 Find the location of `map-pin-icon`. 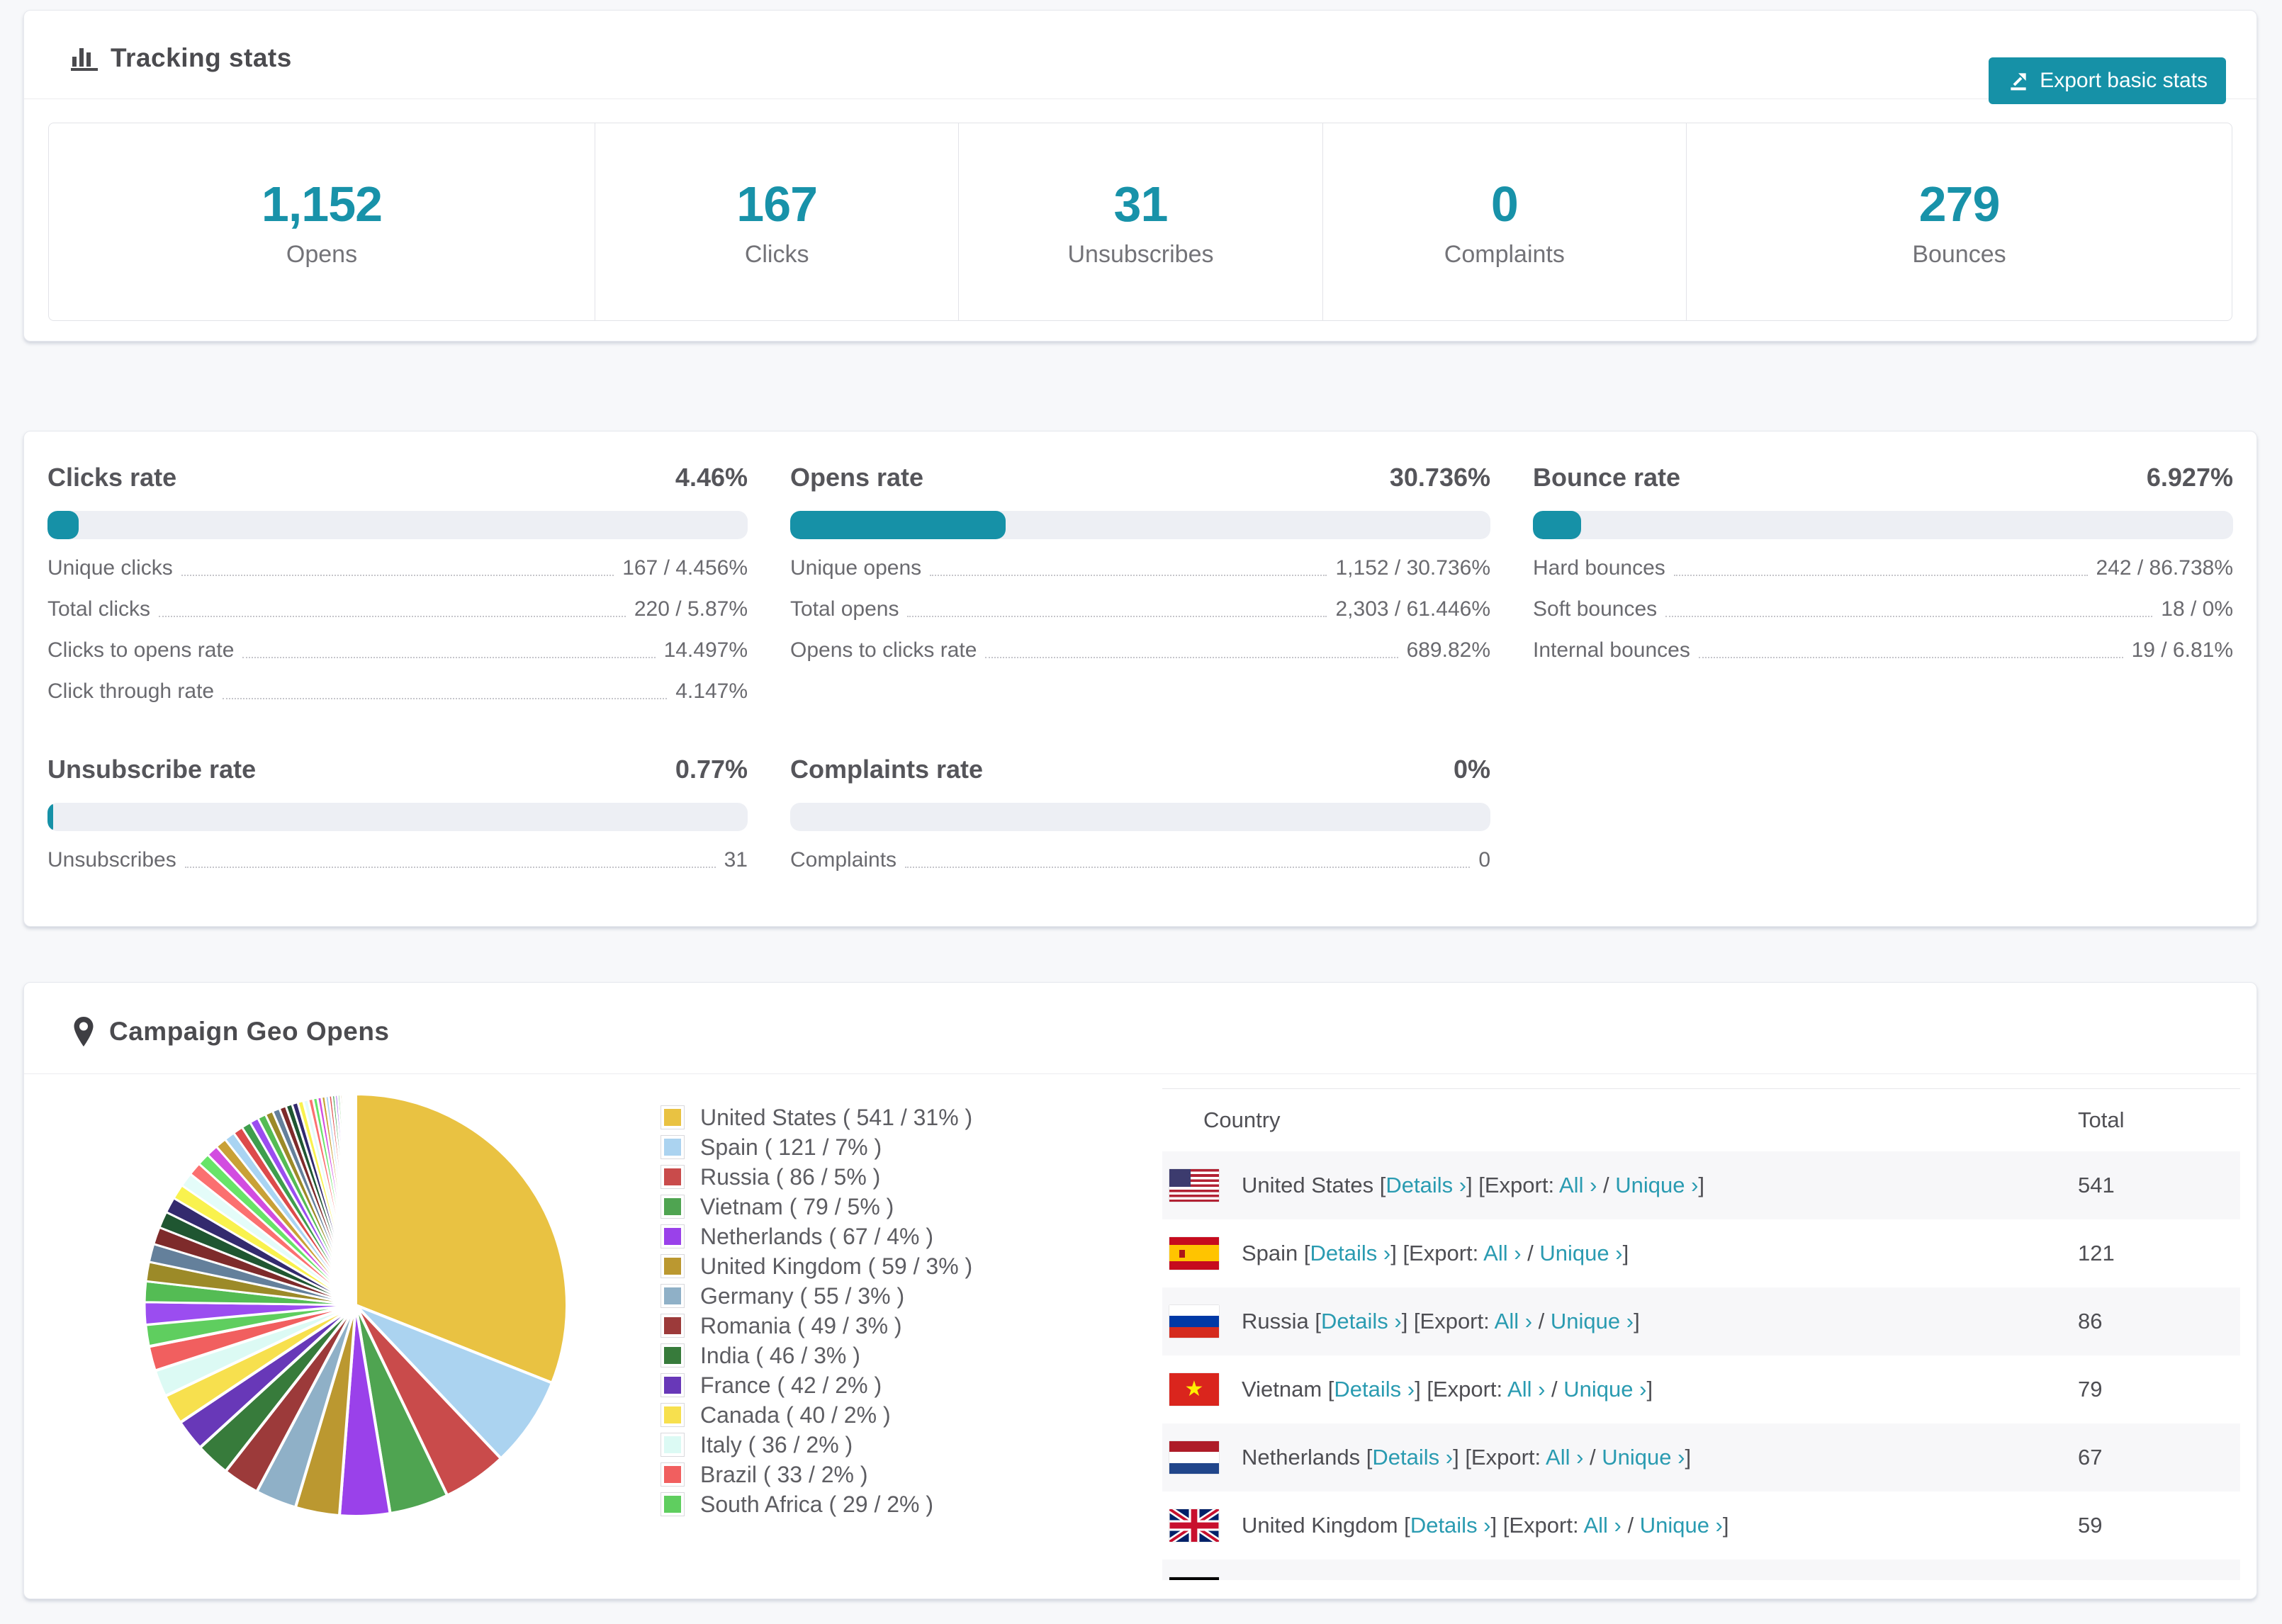

map-pin-icon is located at coordinates (84, 1032).